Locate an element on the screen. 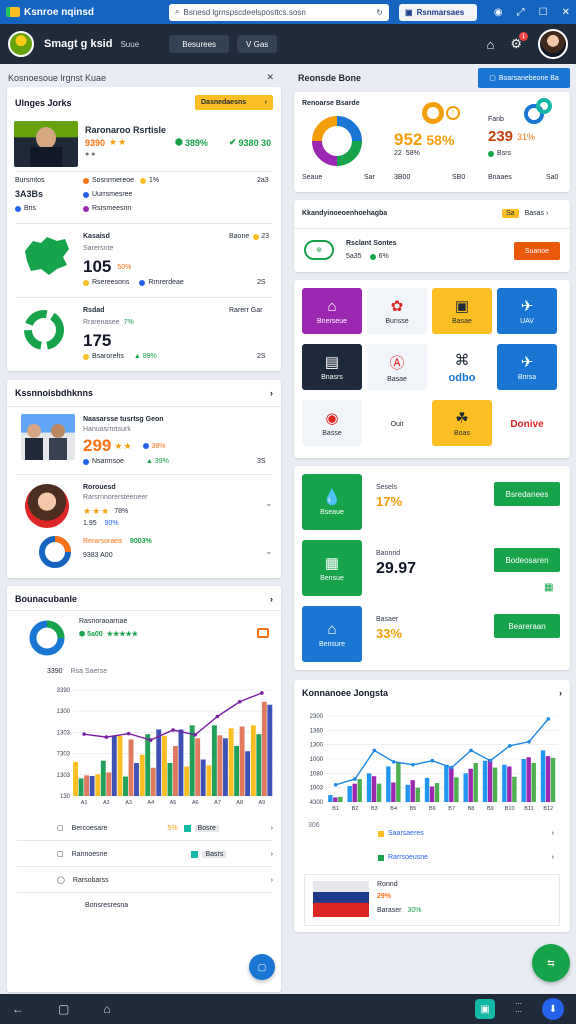  region-right-n: 2S is located at coordinates (261, 282).